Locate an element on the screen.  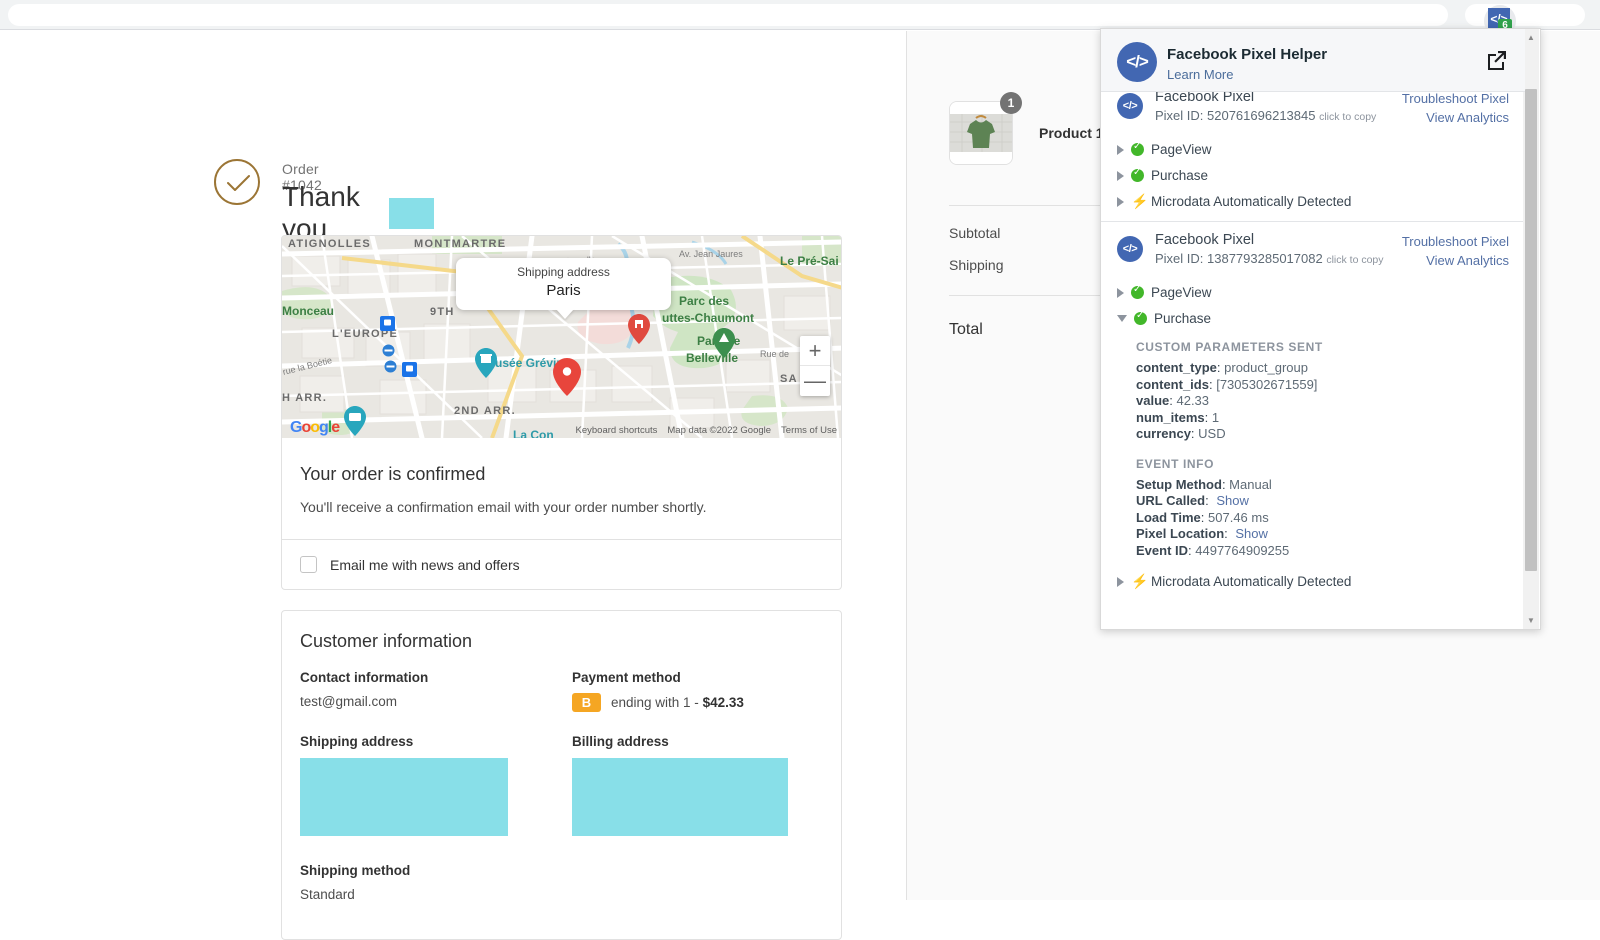
map-label: Monceau is located at coordinates (308, 311).